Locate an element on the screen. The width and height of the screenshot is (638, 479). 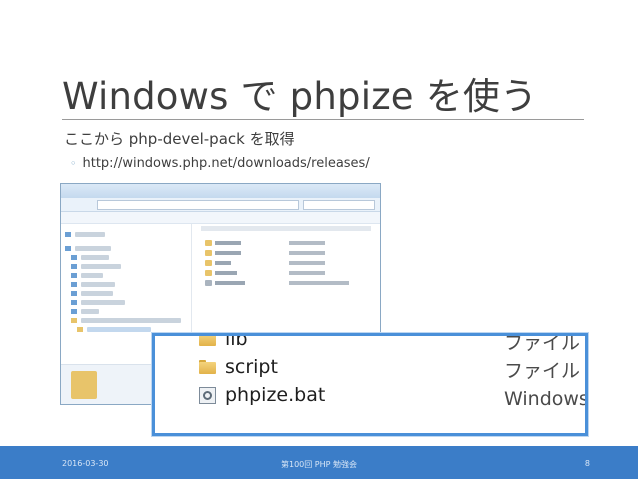
slide-footer: 2016-03-30 第100回 PHP 勉強会 8 is located at coordinates (319, 462).